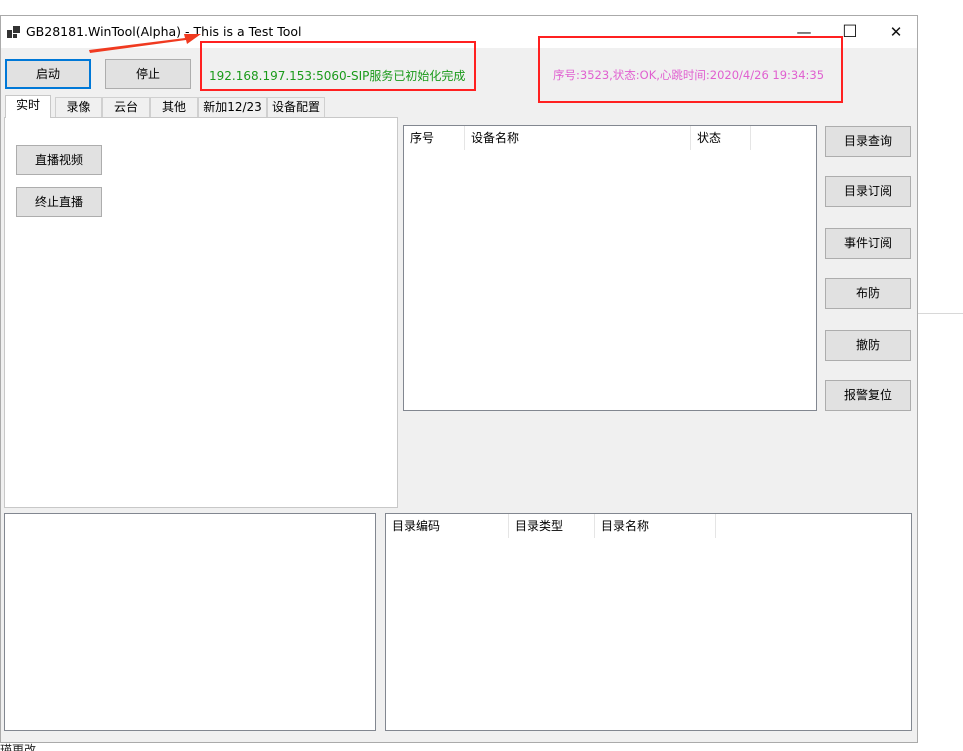  Describe the element at coordinates (126, 107) in the screenshot. I see `tab-ptz: 云台` at that location.